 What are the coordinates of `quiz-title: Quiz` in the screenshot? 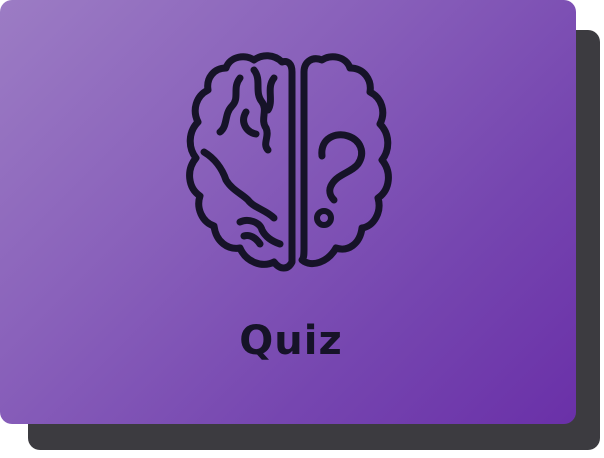 It's located at (291, 341).